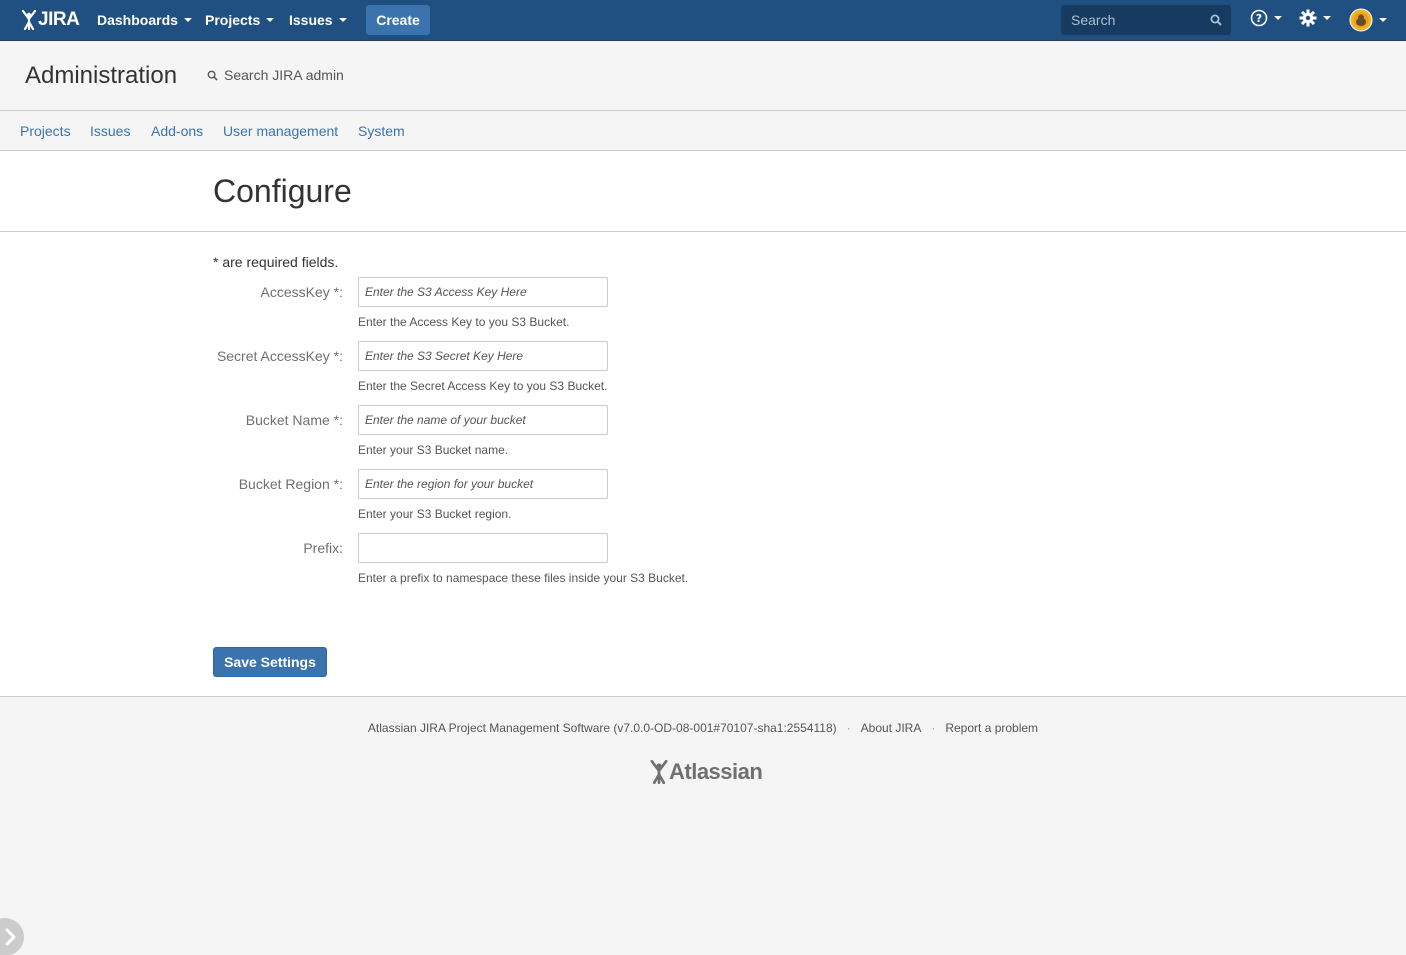 This screenshot has height=955, width=1406. Describe the element at coordinates (311, 20) in the screenshot. I see `nav-issues-label: Issues` at that location.